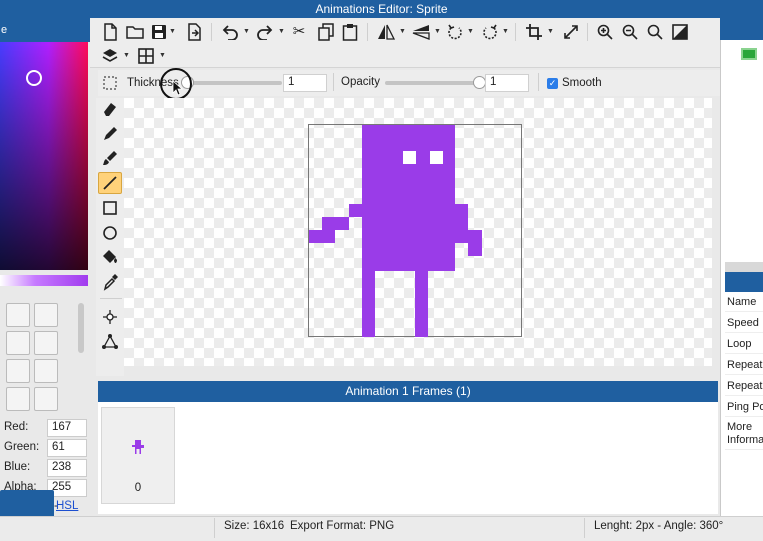 Image resolution: width=763 pixels, height=541 pixels. Describe the element at coordinates (305, 83) in the screenshot. I see `thickness-field: 1` at that location.